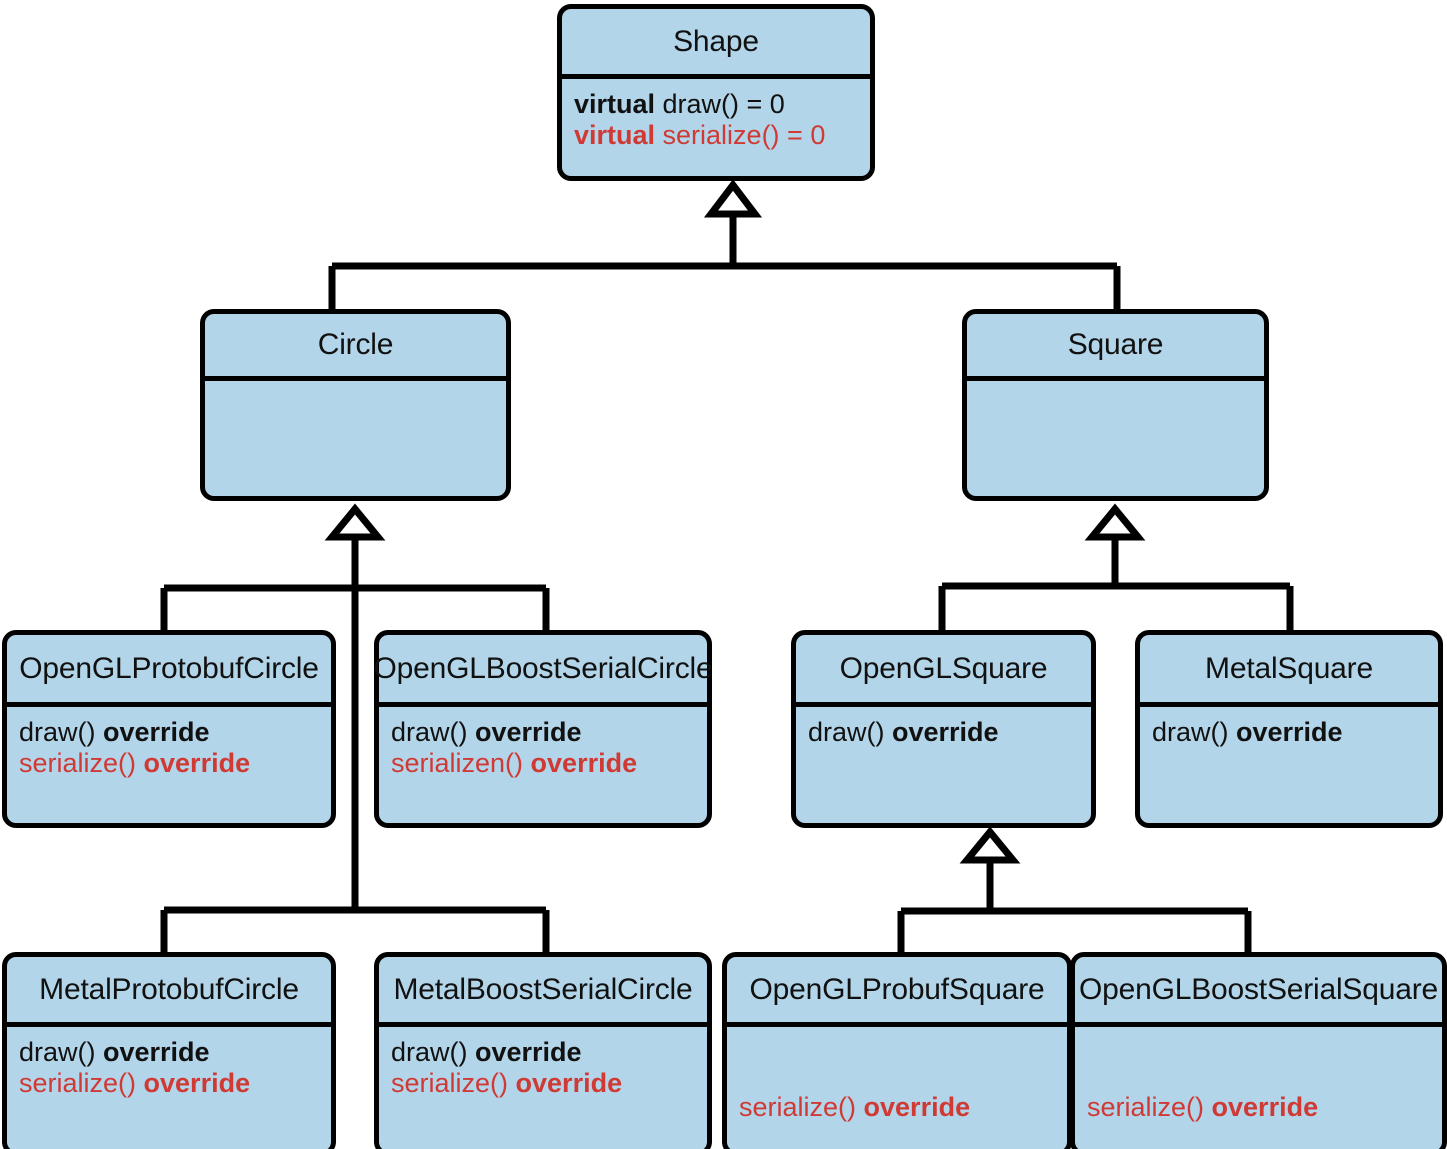  I want to click on edge-square-children, so click(1116, 584).